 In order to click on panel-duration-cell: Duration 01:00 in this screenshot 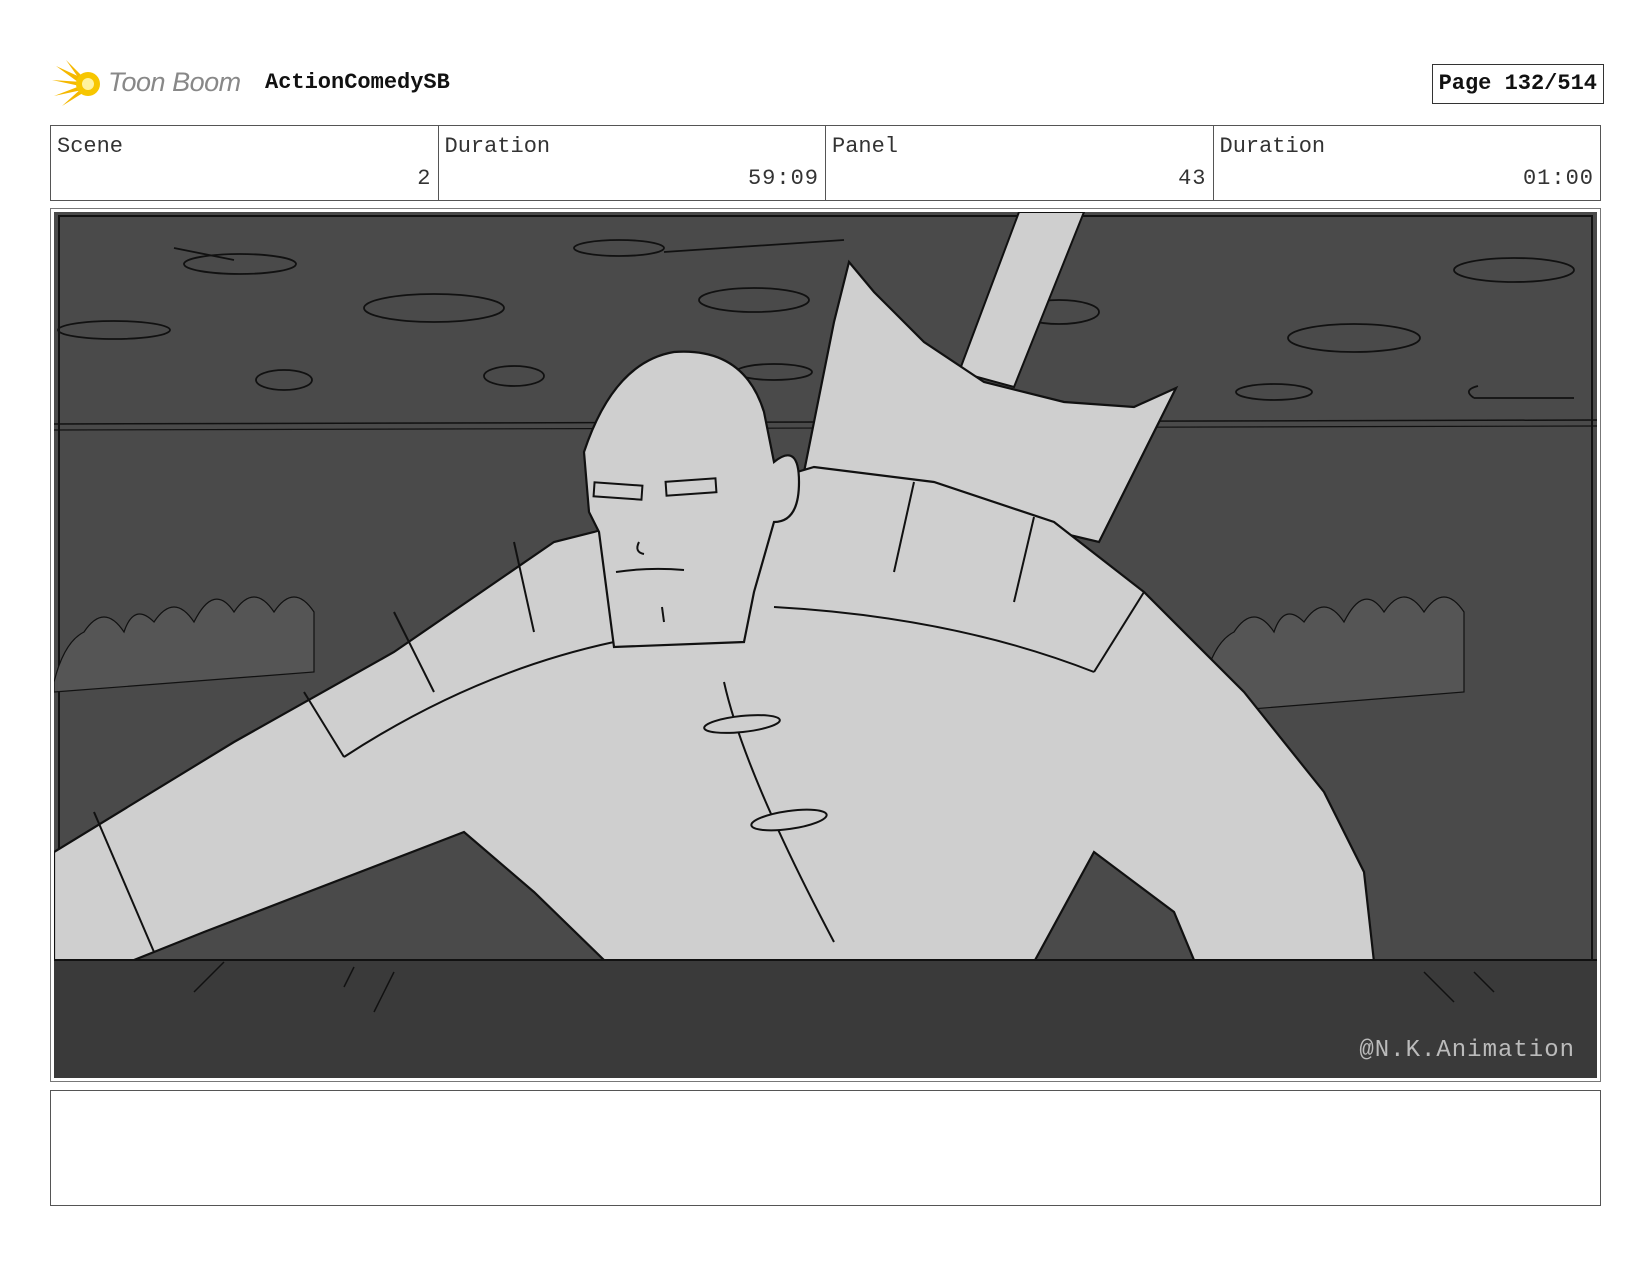, I will do `click(1407, 163)`.